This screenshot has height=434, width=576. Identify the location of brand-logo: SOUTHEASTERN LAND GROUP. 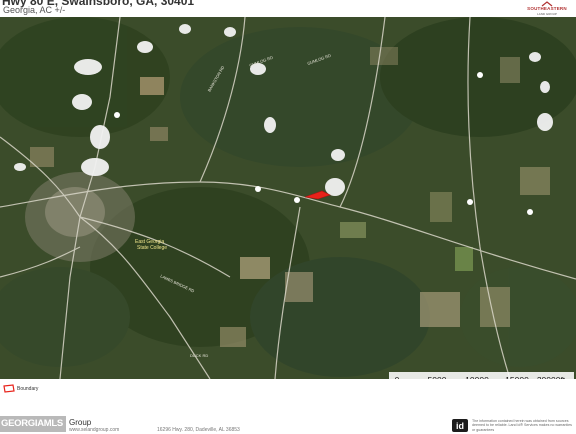
(547, 8).